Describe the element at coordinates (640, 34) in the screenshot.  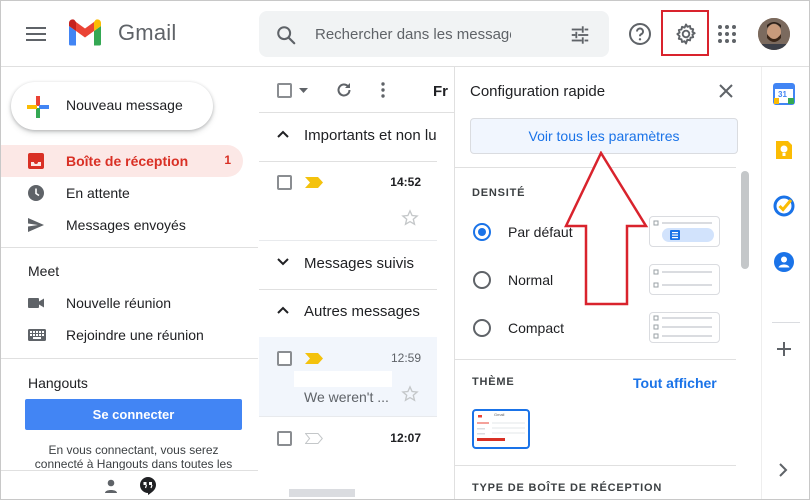
I see `help-icon` at that location.